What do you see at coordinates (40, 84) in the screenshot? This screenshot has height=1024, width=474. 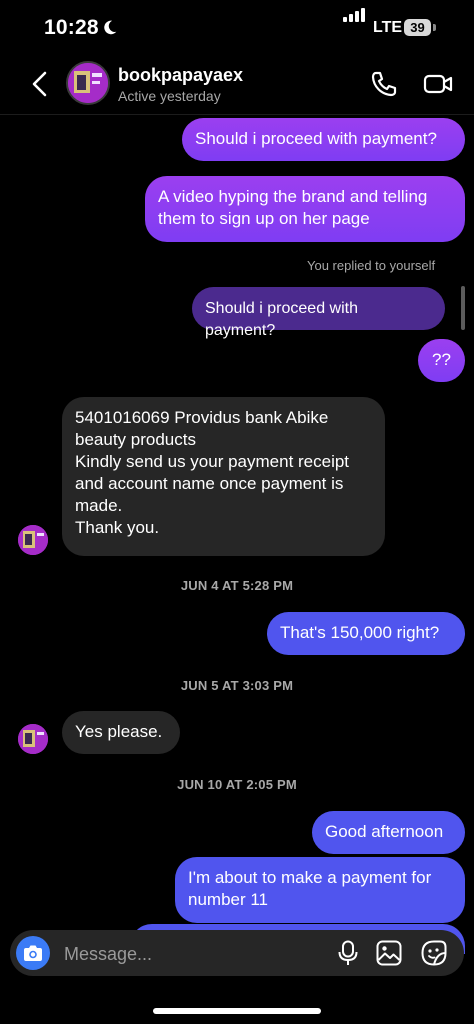 I see `back-chevron-icon` at bounding box center [40, 84].